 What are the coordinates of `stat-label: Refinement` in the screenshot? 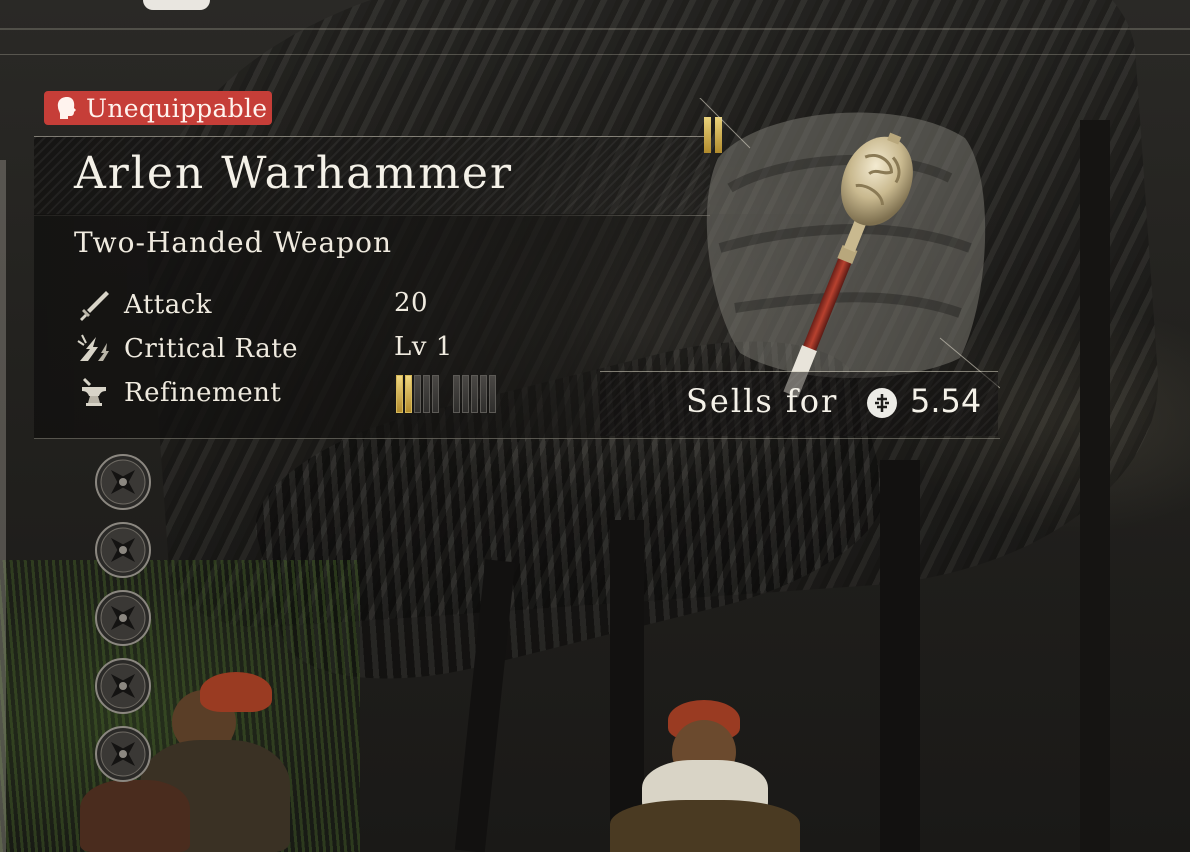 It's located at (203, 393).